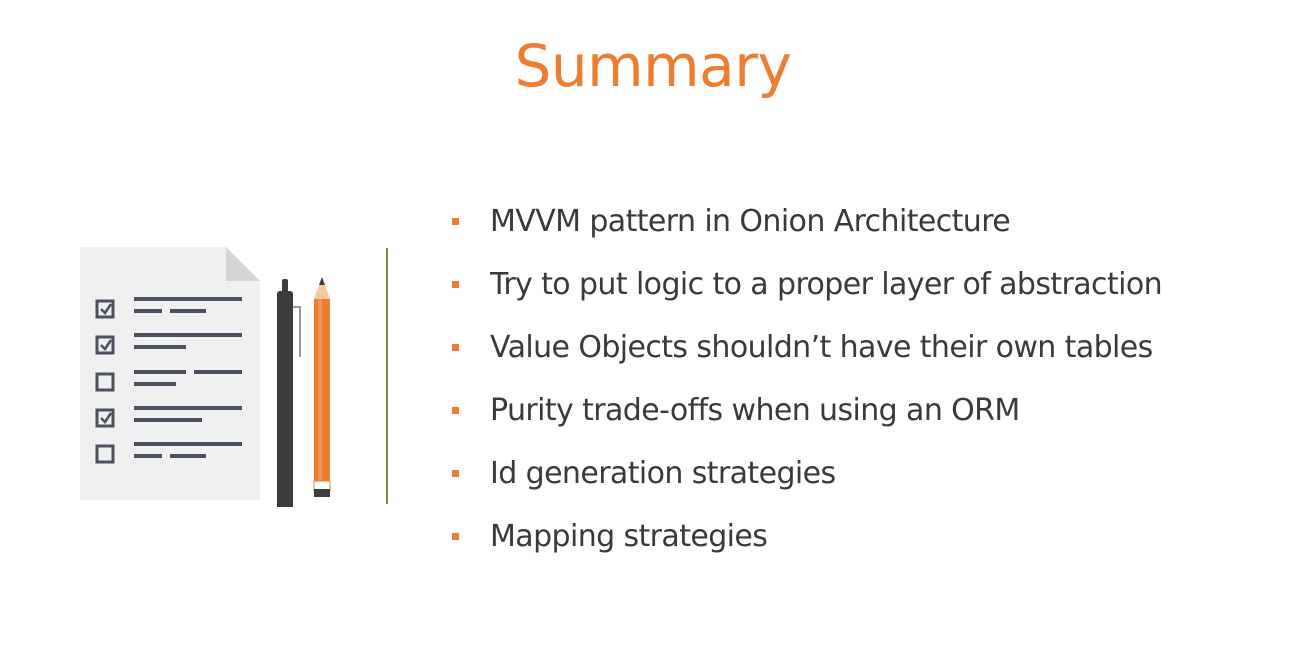 This screenshot has height=670, width=1306. I want to click on bullet-text: Id generation strategies, so click(663, 473).